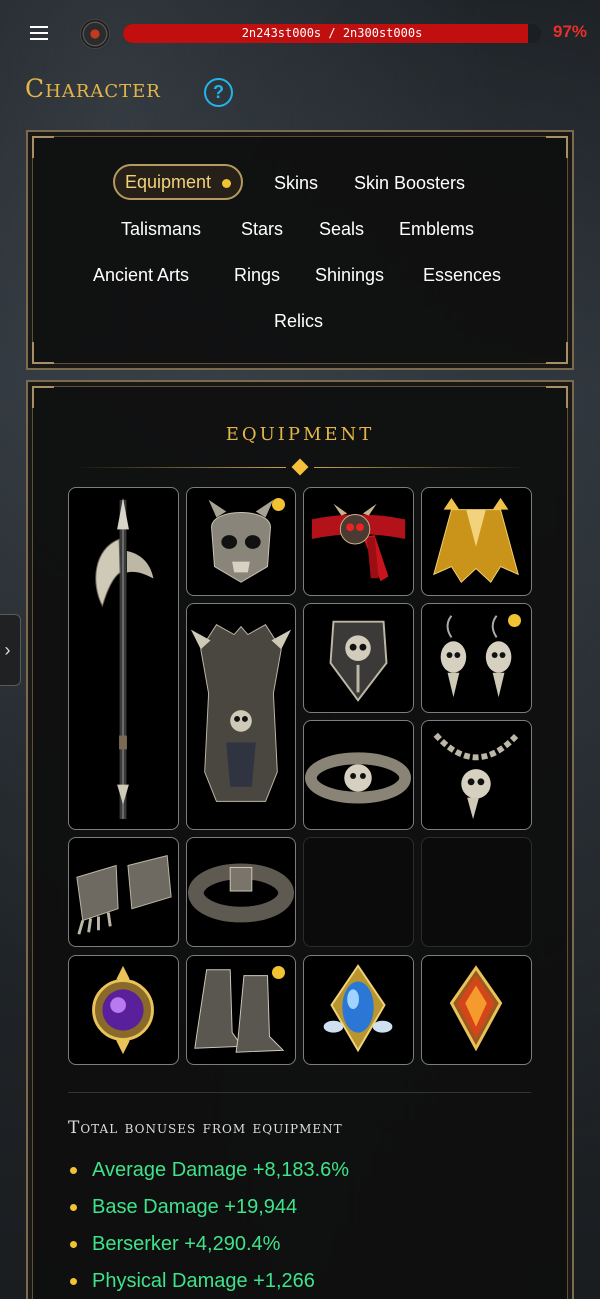  I want to click on tab-emblems: Emblems, so click(436, 229).